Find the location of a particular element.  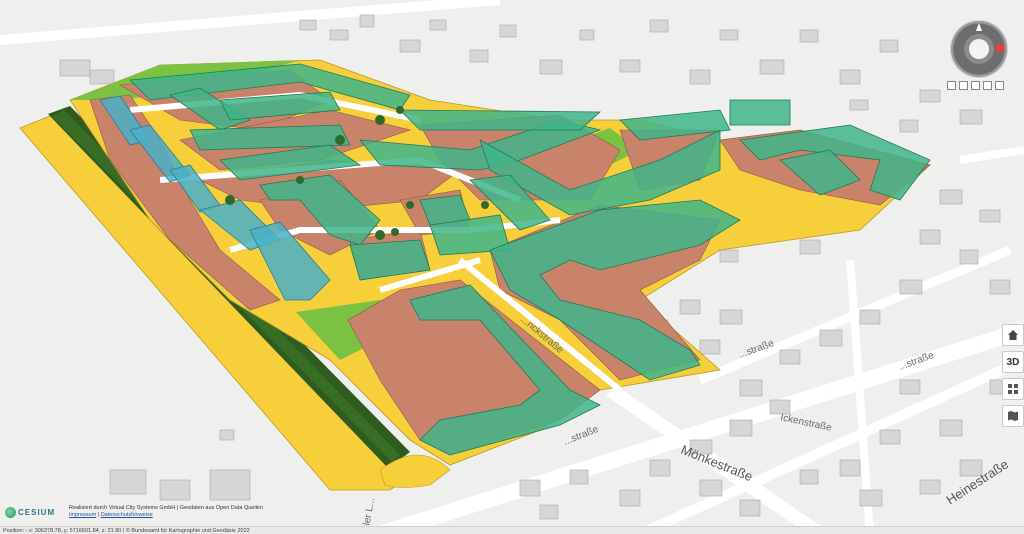

north-icon is located at coordinates (979, 27).